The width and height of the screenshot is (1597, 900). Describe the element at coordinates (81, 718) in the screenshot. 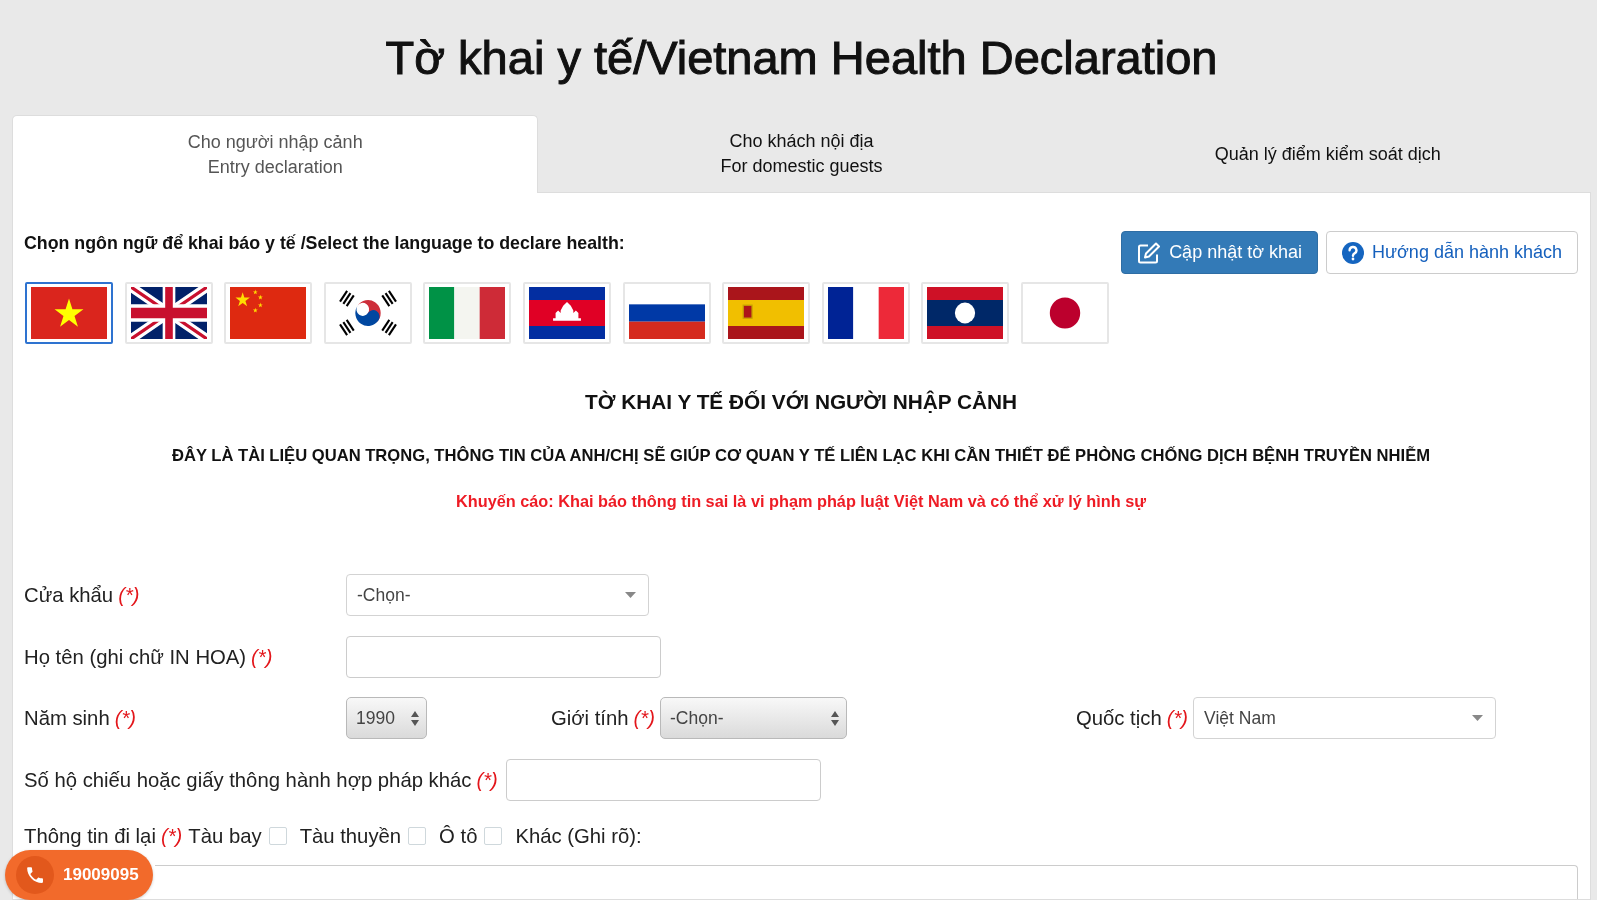

I see `field-label: Năm sinh (*)` at that location.